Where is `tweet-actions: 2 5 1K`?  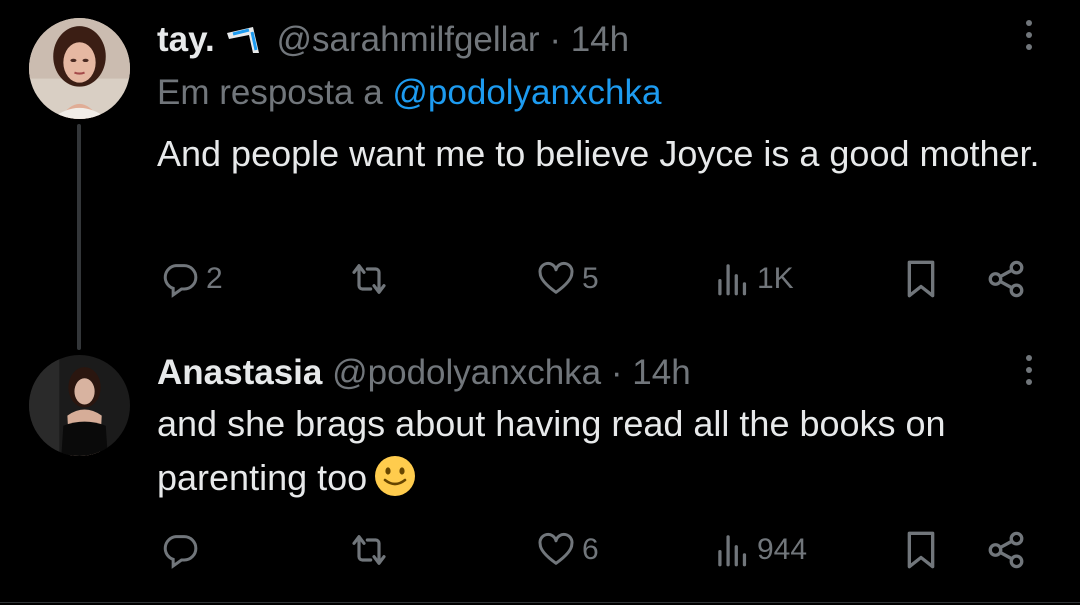
tweet-actions: 2 5 1K is located at coordinates (540, 279).